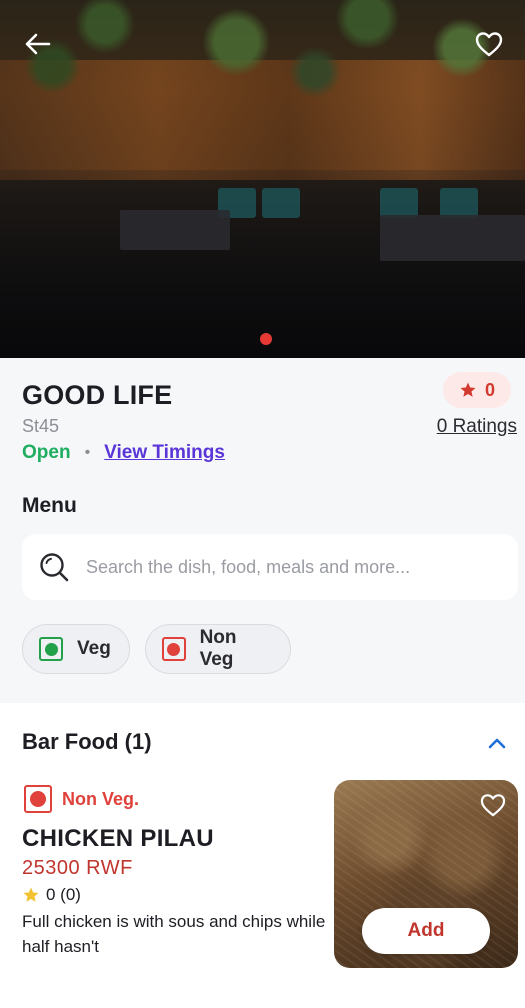  Describe the element at coordinates (101, 799) in the screenshot. I see `item-type: Non Veg.` at that location.